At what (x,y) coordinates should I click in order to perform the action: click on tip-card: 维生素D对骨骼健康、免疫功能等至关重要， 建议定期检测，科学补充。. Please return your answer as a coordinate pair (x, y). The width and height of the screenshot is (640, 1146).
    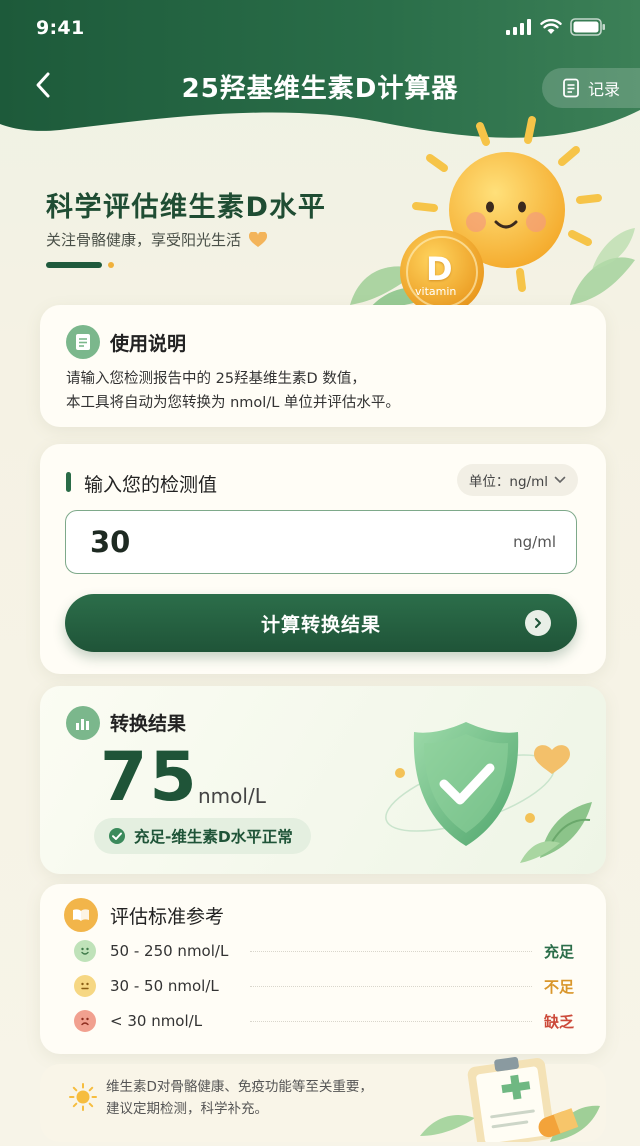
    Looking at the image, I should click on (323, 1099).